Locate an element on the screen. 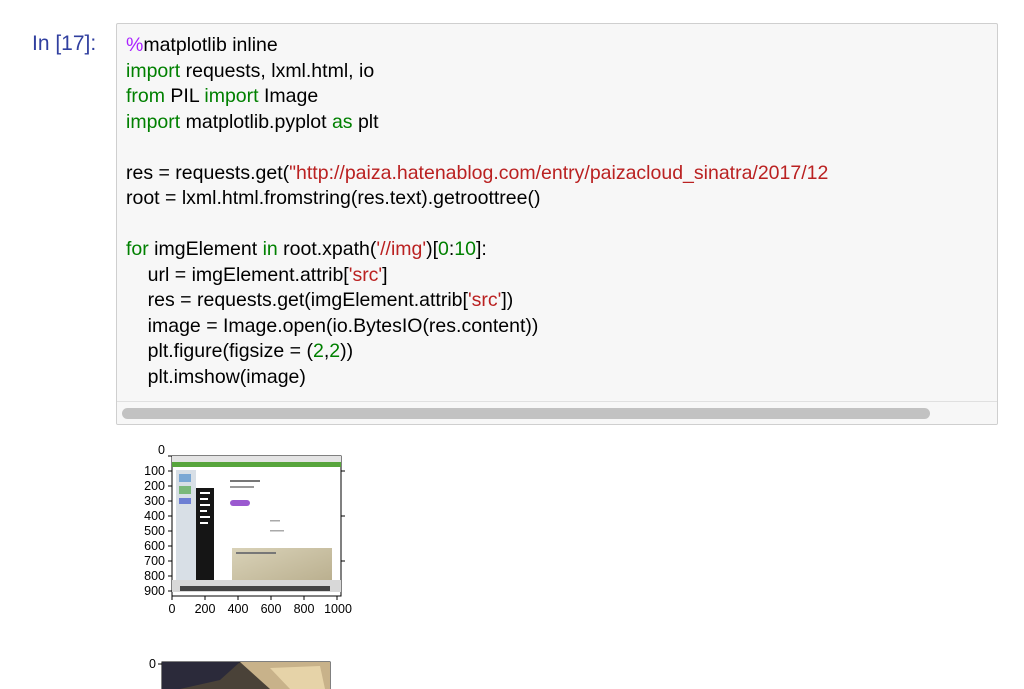 This screenshot has width=1024, height=689. plot-2-ytick-label: 0 is located at coordinates (152, 664).